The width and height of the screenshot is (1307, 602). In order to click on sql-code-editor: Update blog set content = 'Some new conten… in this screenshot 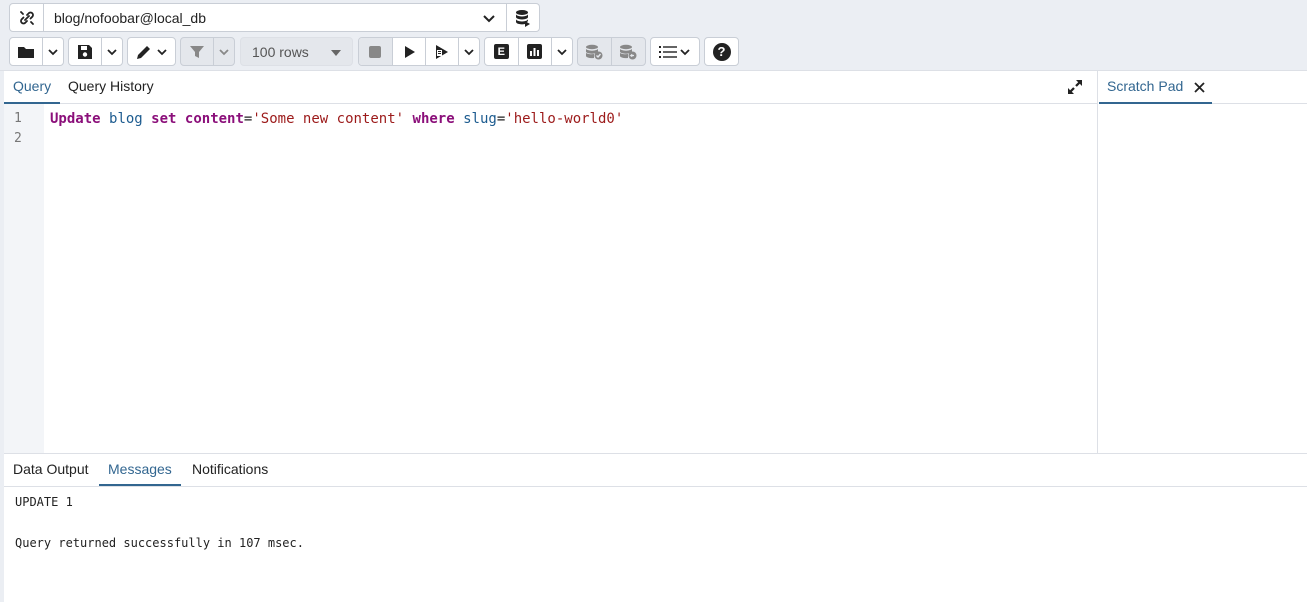, I will do `click(573, 119)`.